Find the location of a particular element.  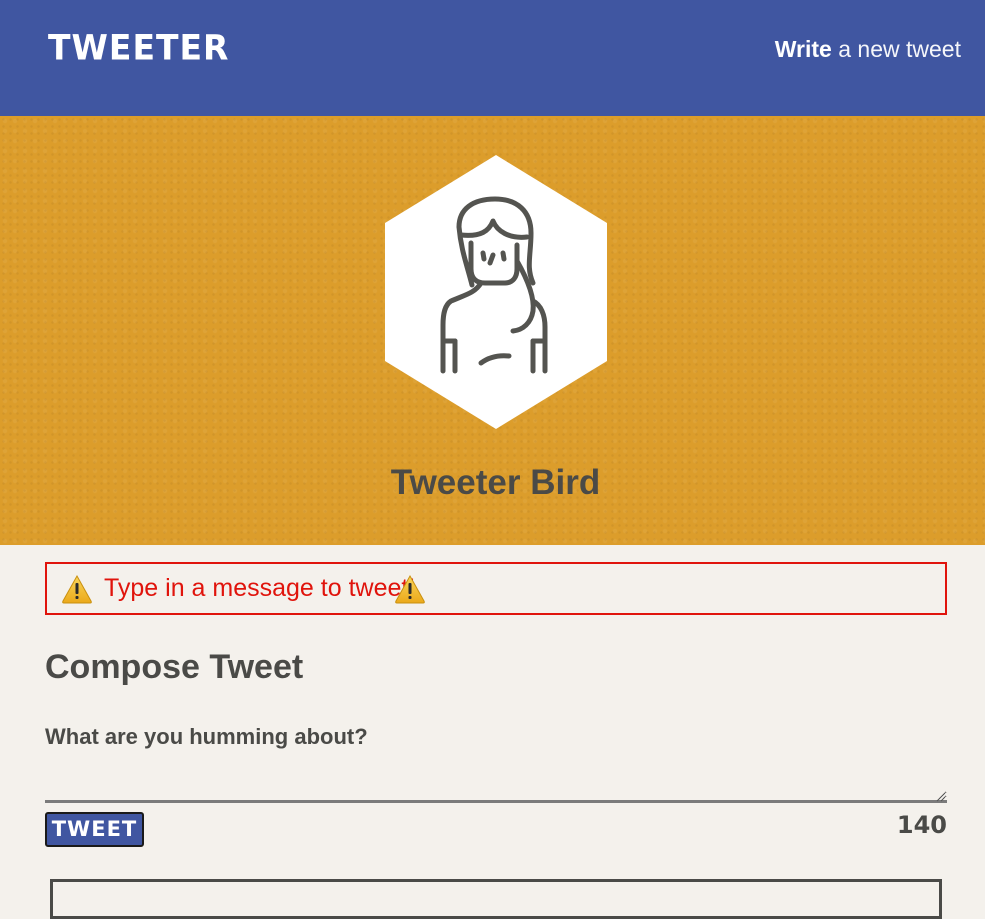

write-new-tweet-link: Write a new tweet is located at coordinates (868, 49).